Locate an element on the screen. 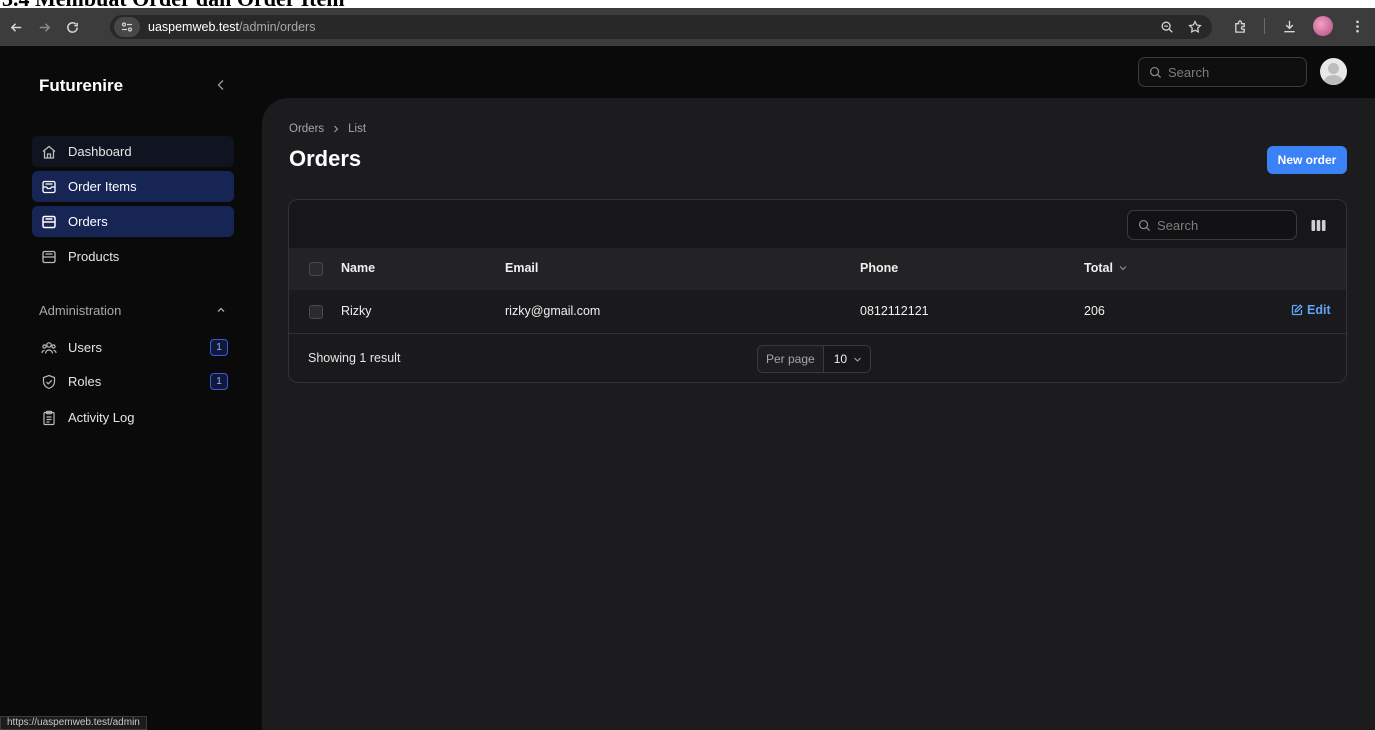 Image resolution: width=1375 pixels, height=730 pixels. sidebar-item-label: Dashboard is located at coordinates (100, 151).